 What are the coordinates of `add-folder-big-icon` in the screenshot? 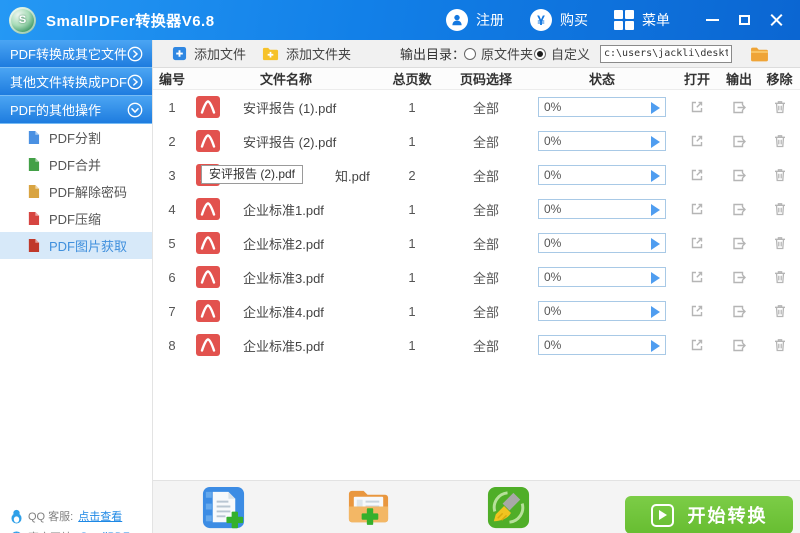 It's located at (368, 507).